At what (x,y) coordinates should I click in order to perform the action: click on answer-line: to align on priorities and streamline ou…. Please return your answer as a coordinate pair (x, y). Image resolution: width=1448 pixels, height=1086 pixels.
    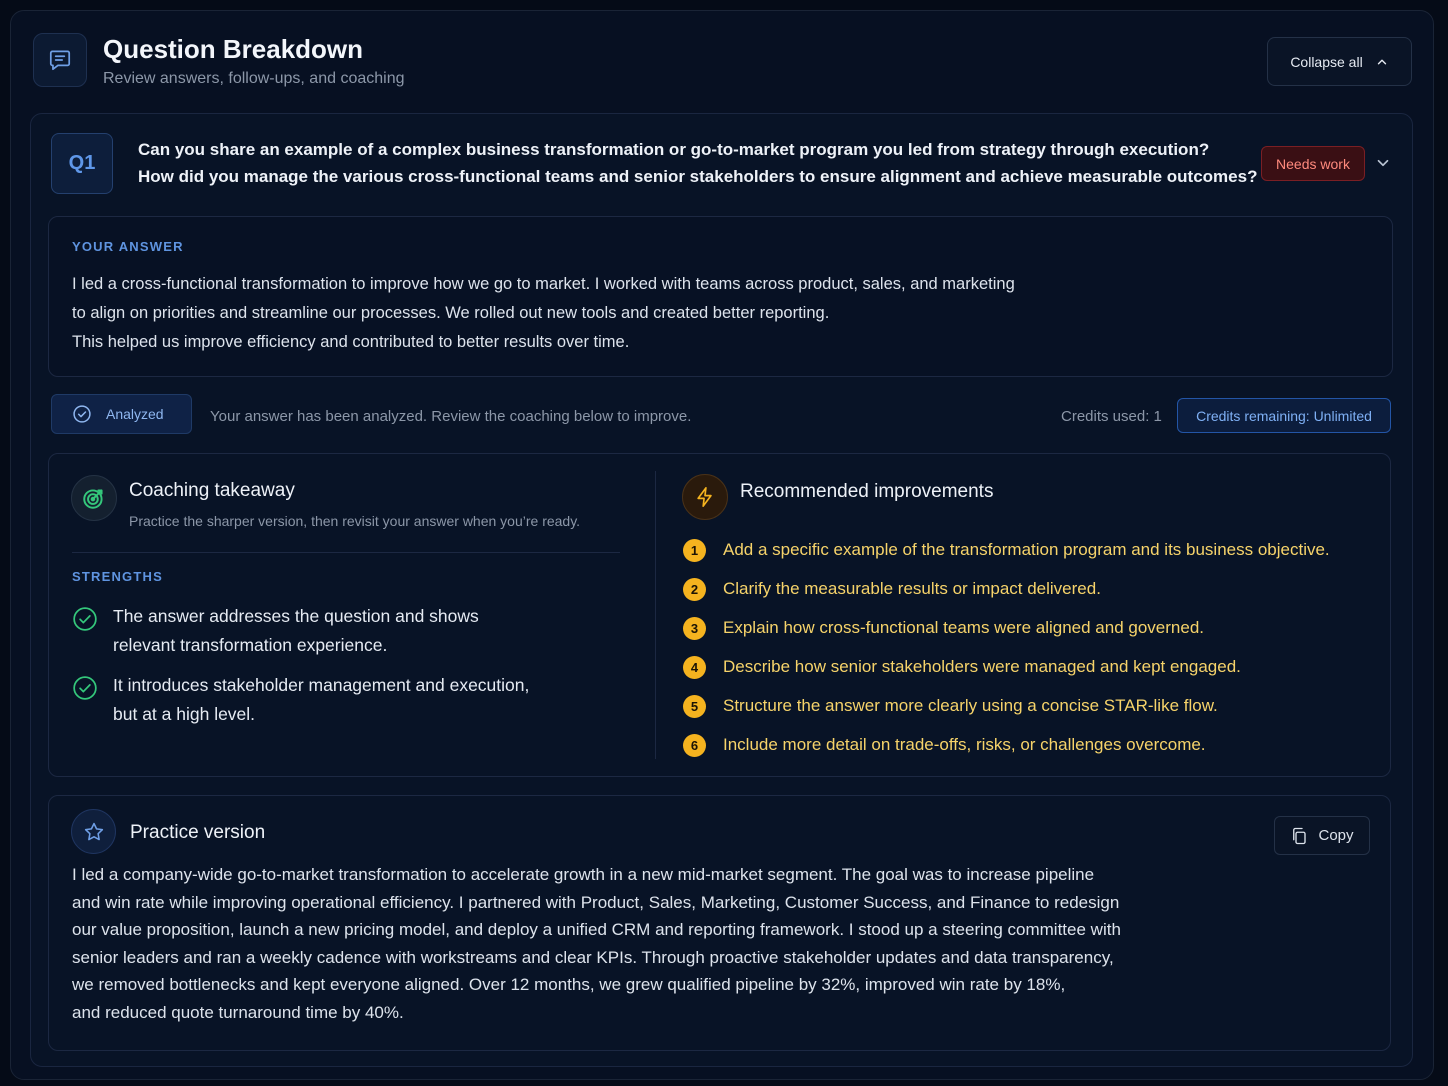
    Looking at the image, I should click on (451, 313).